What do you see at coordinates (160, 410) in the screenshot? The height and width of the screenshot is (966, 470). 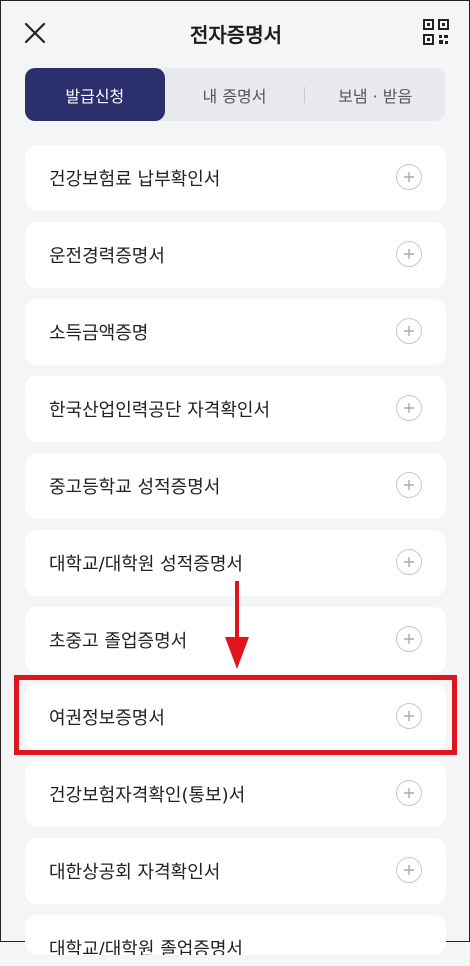 I see `list-item-label: 한국산업인력공단 자격확인서` at bounding box center [160, 410].